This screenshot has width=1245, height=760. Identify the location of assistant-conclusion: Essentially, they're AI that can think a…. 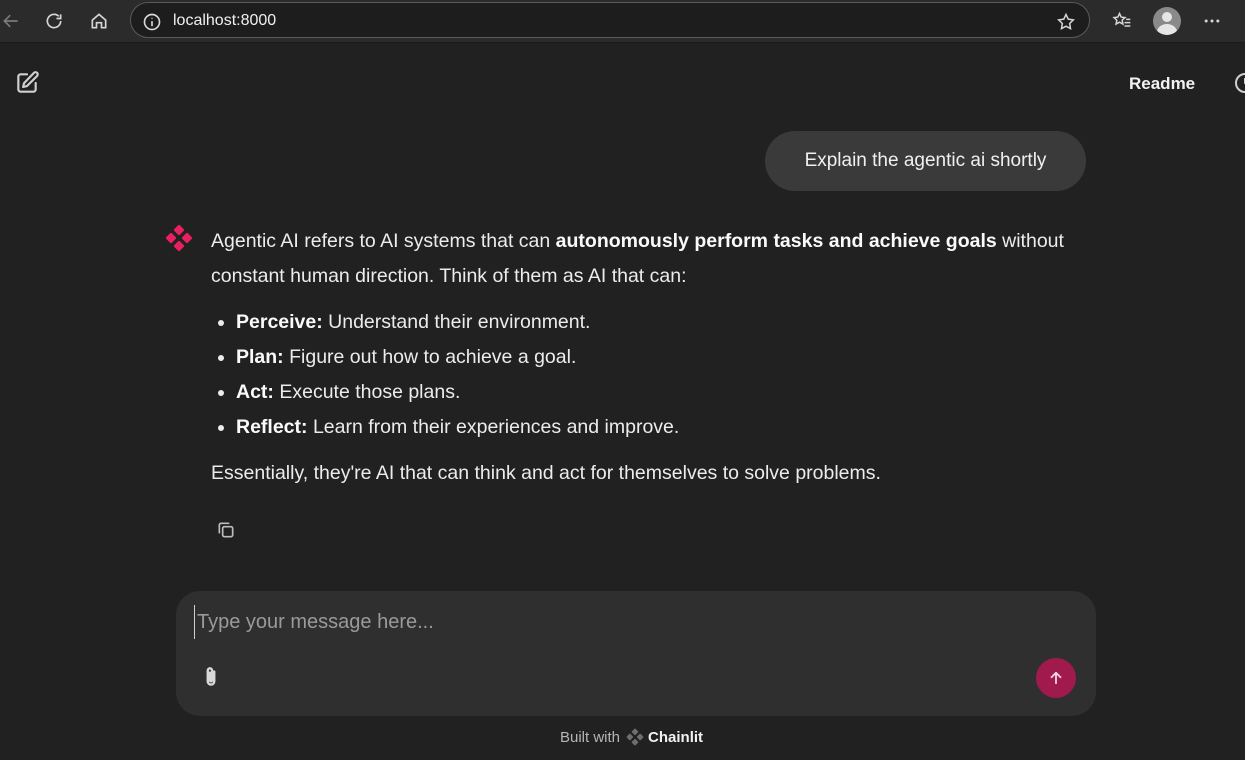
(546, 473).